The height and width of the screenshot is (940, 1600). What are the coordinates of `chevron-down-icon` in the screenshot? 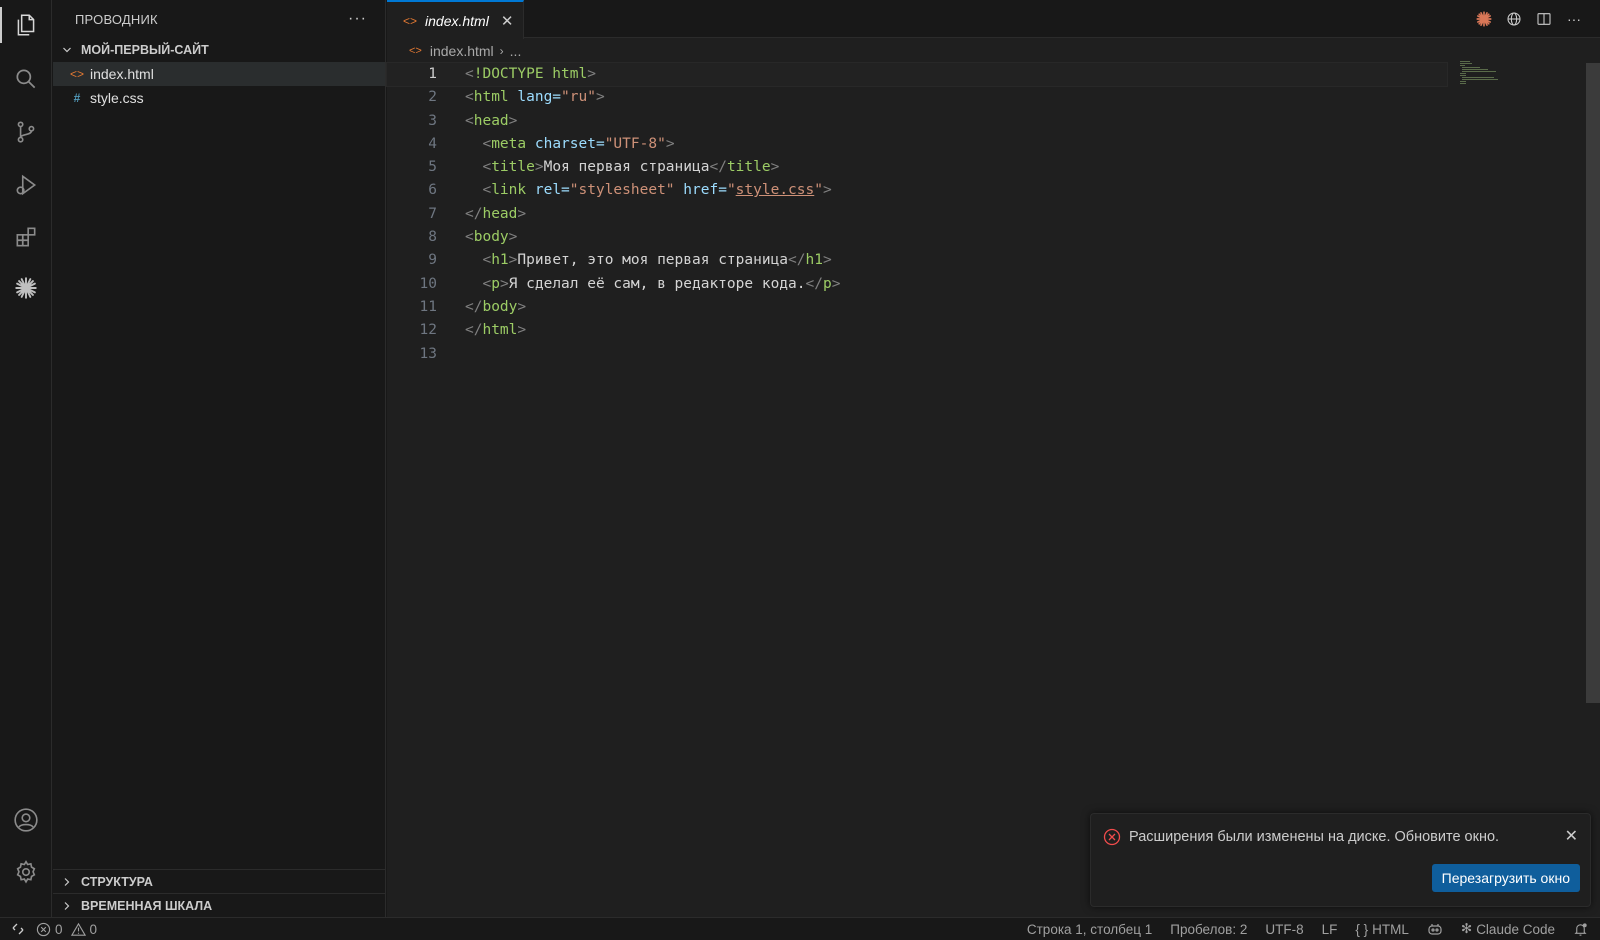 It's located at (67, 50).